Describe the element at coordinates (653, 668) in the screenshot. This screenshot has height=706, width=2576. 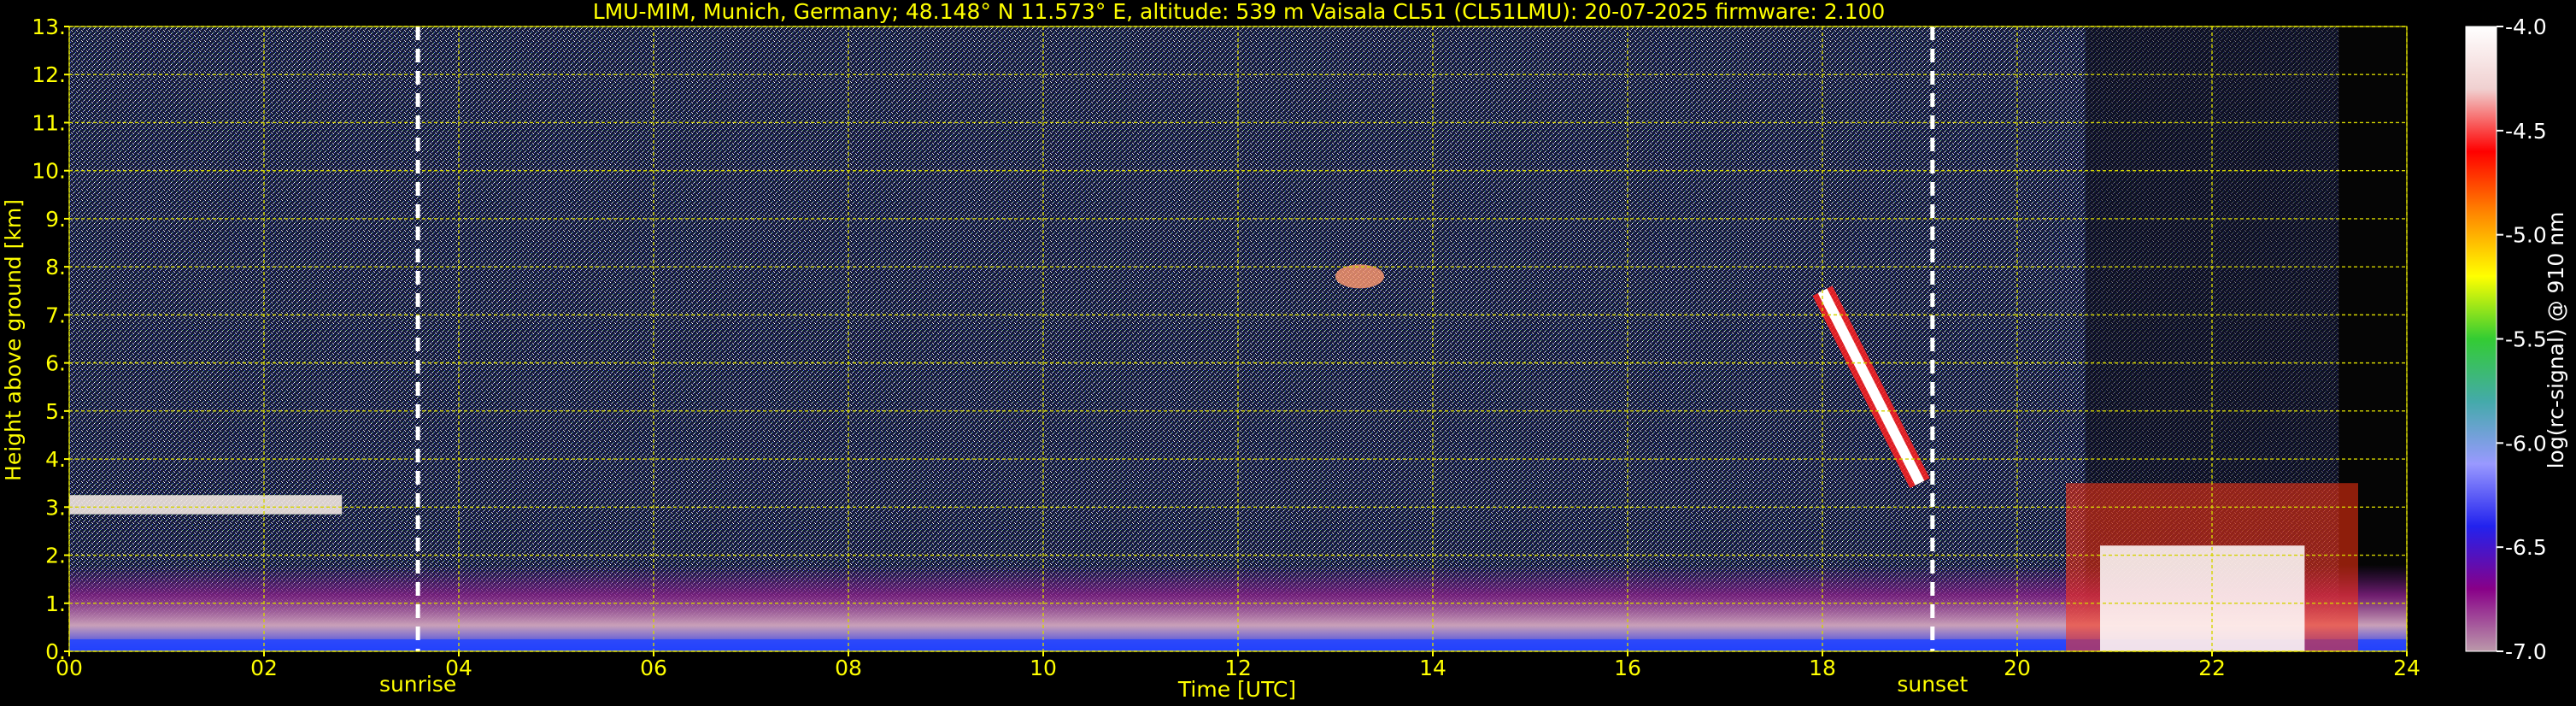
I see `x-tick-label: 06` at that location.